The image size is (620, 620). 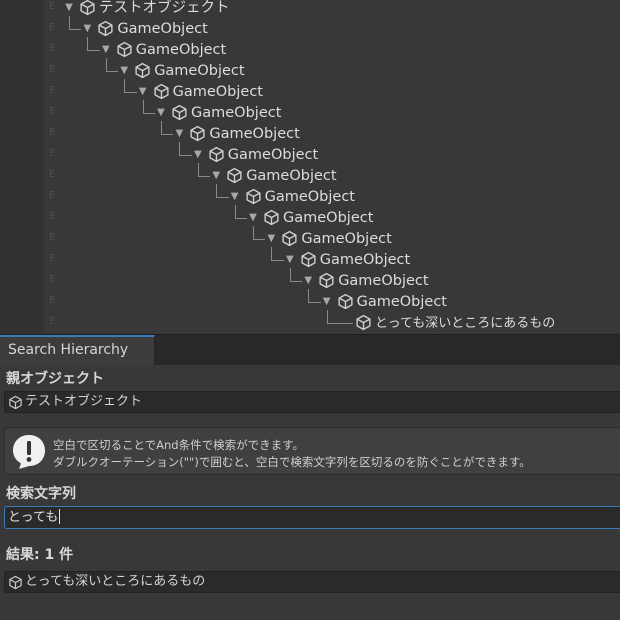 I want to click on search-string-label: 検索文字列, so click(x=41, y=494).